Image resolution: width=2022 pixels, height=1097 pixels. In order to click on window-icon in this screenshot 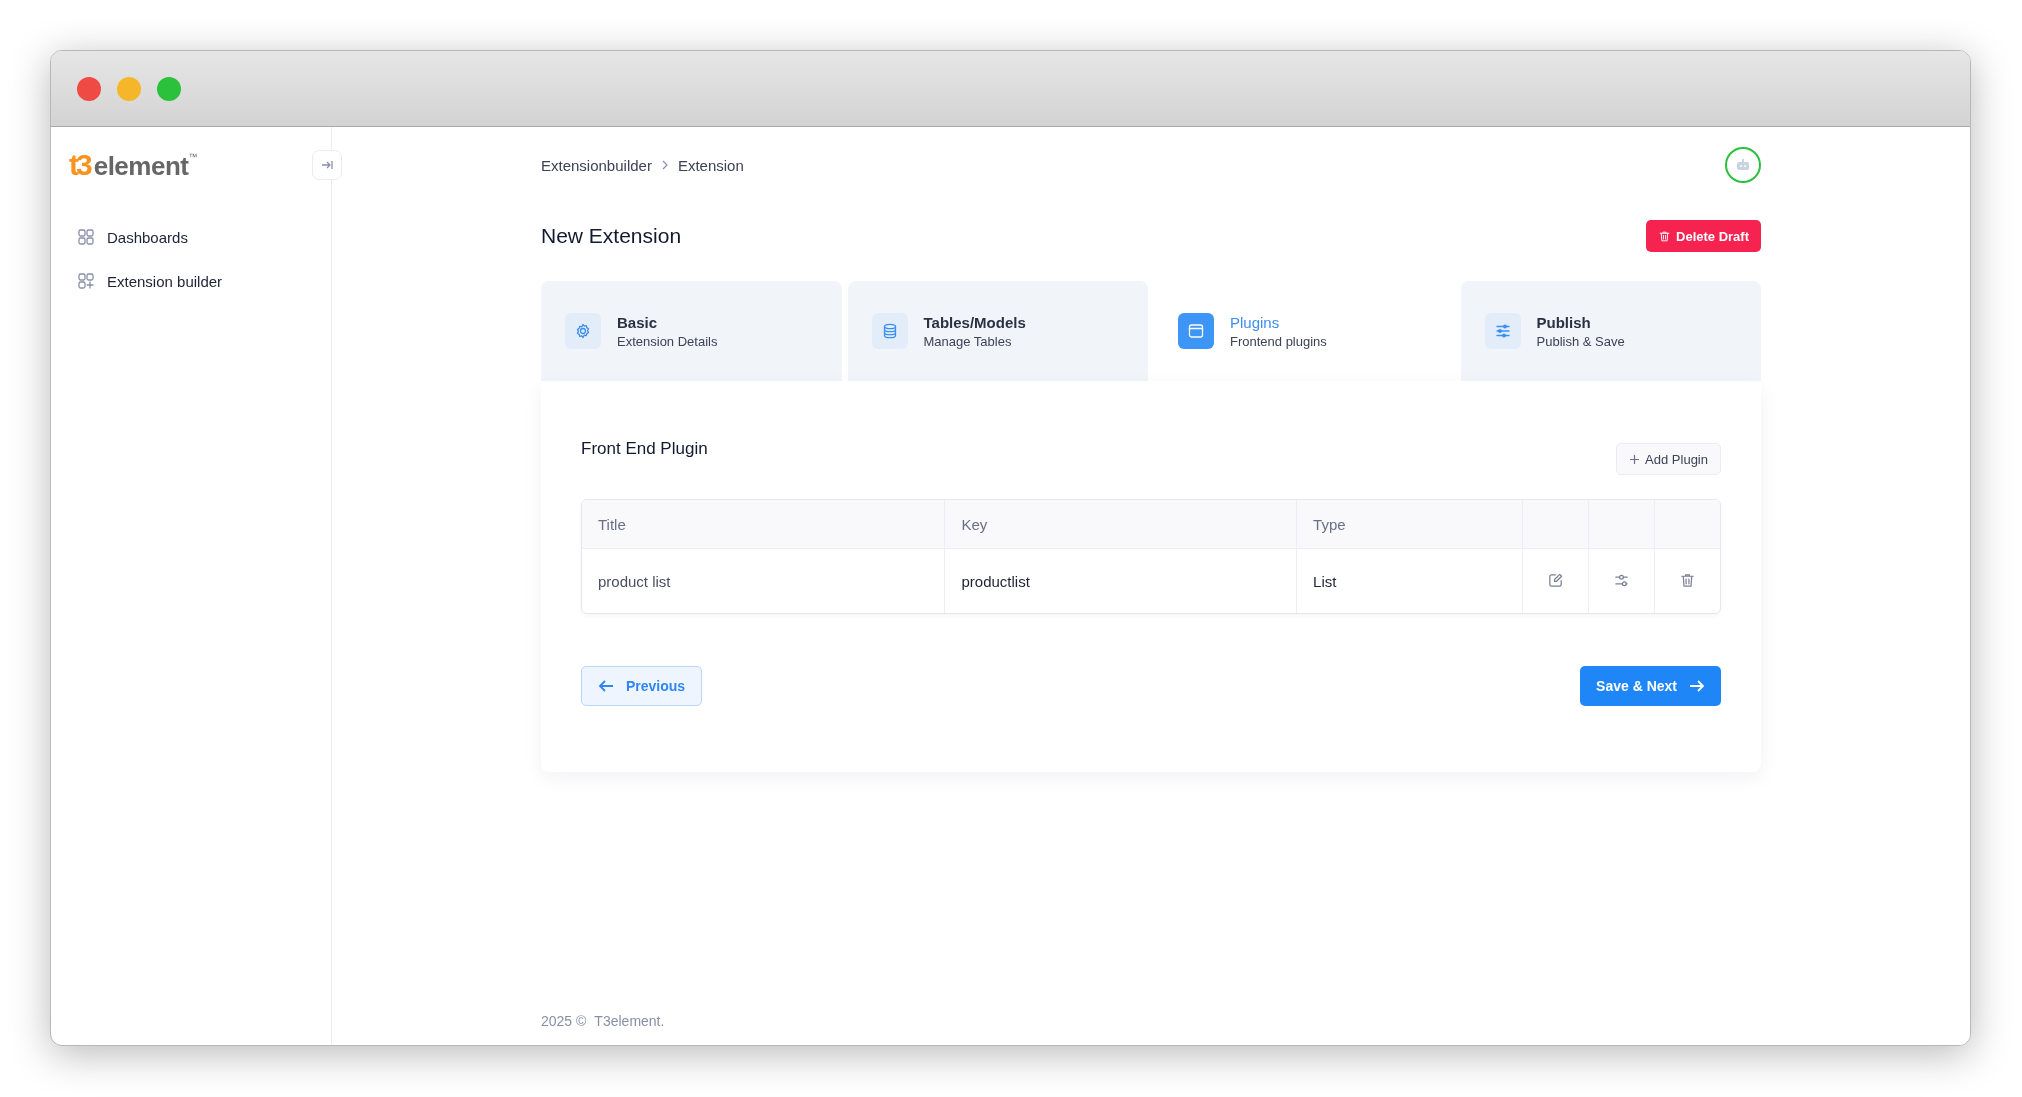, I will do `click(1196, 331)`.